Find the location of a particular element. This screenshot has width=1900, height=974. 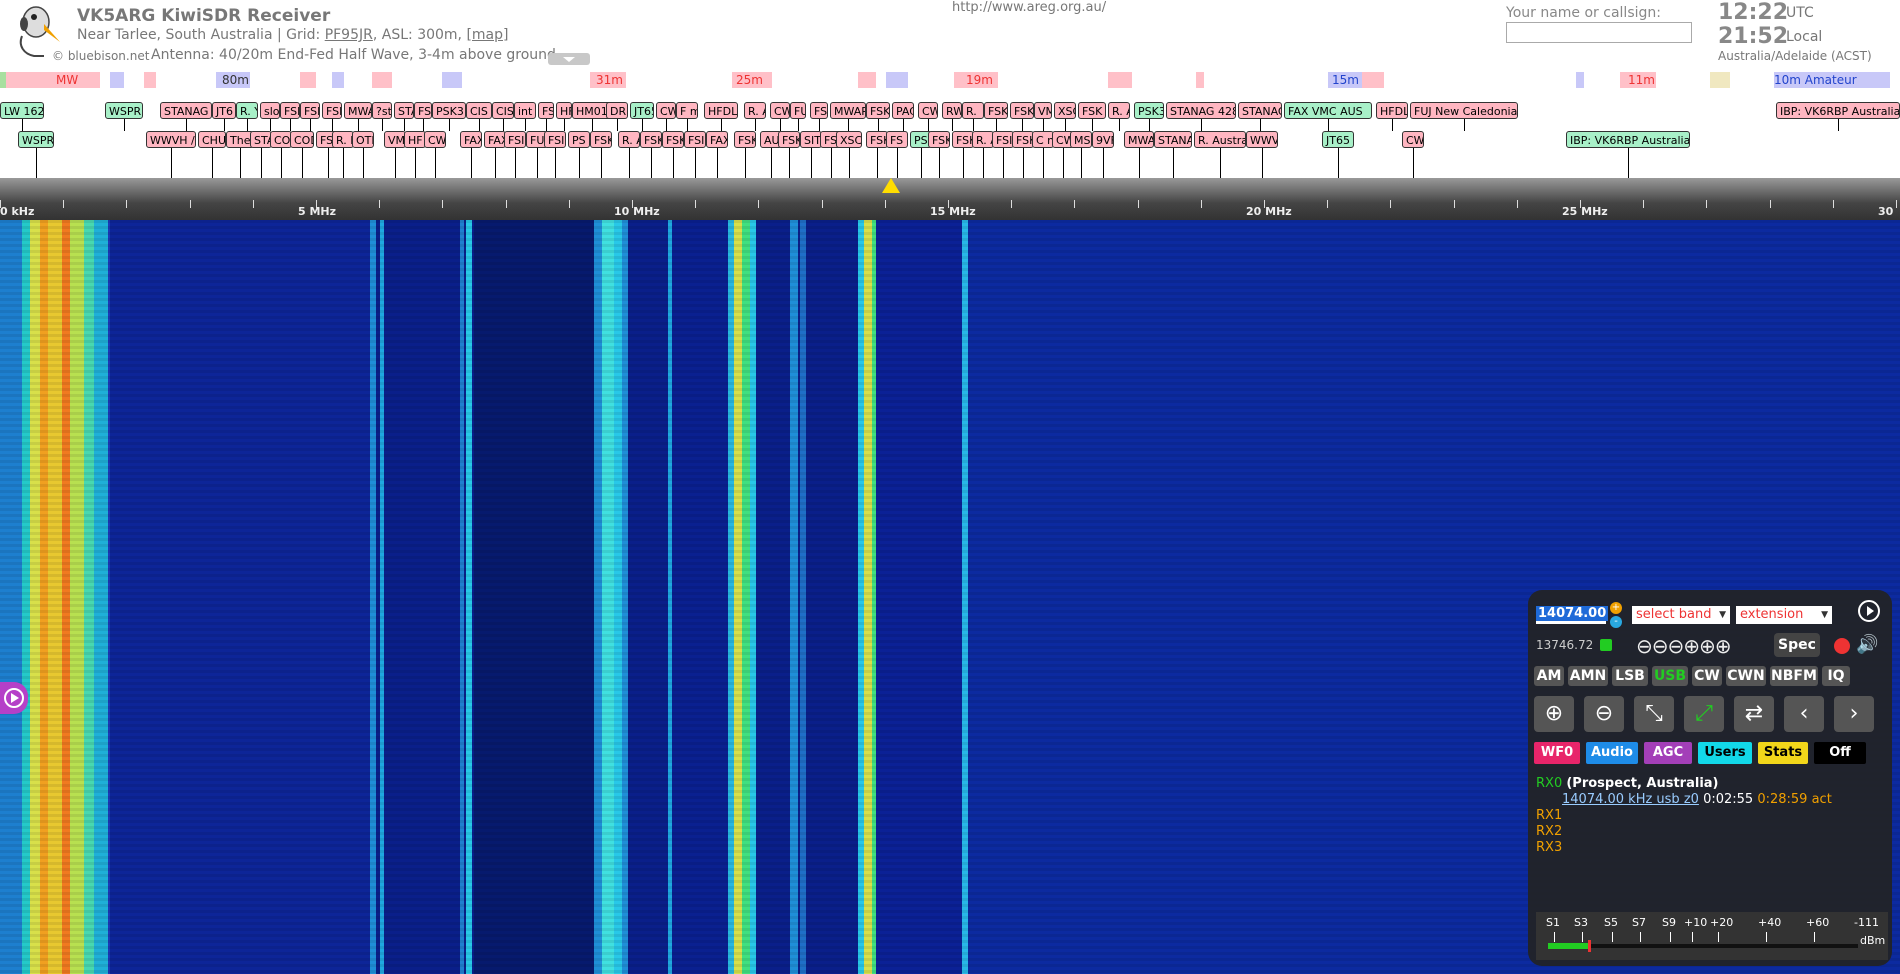

mode-iq: IQ is located at coordinates (1836, 676).